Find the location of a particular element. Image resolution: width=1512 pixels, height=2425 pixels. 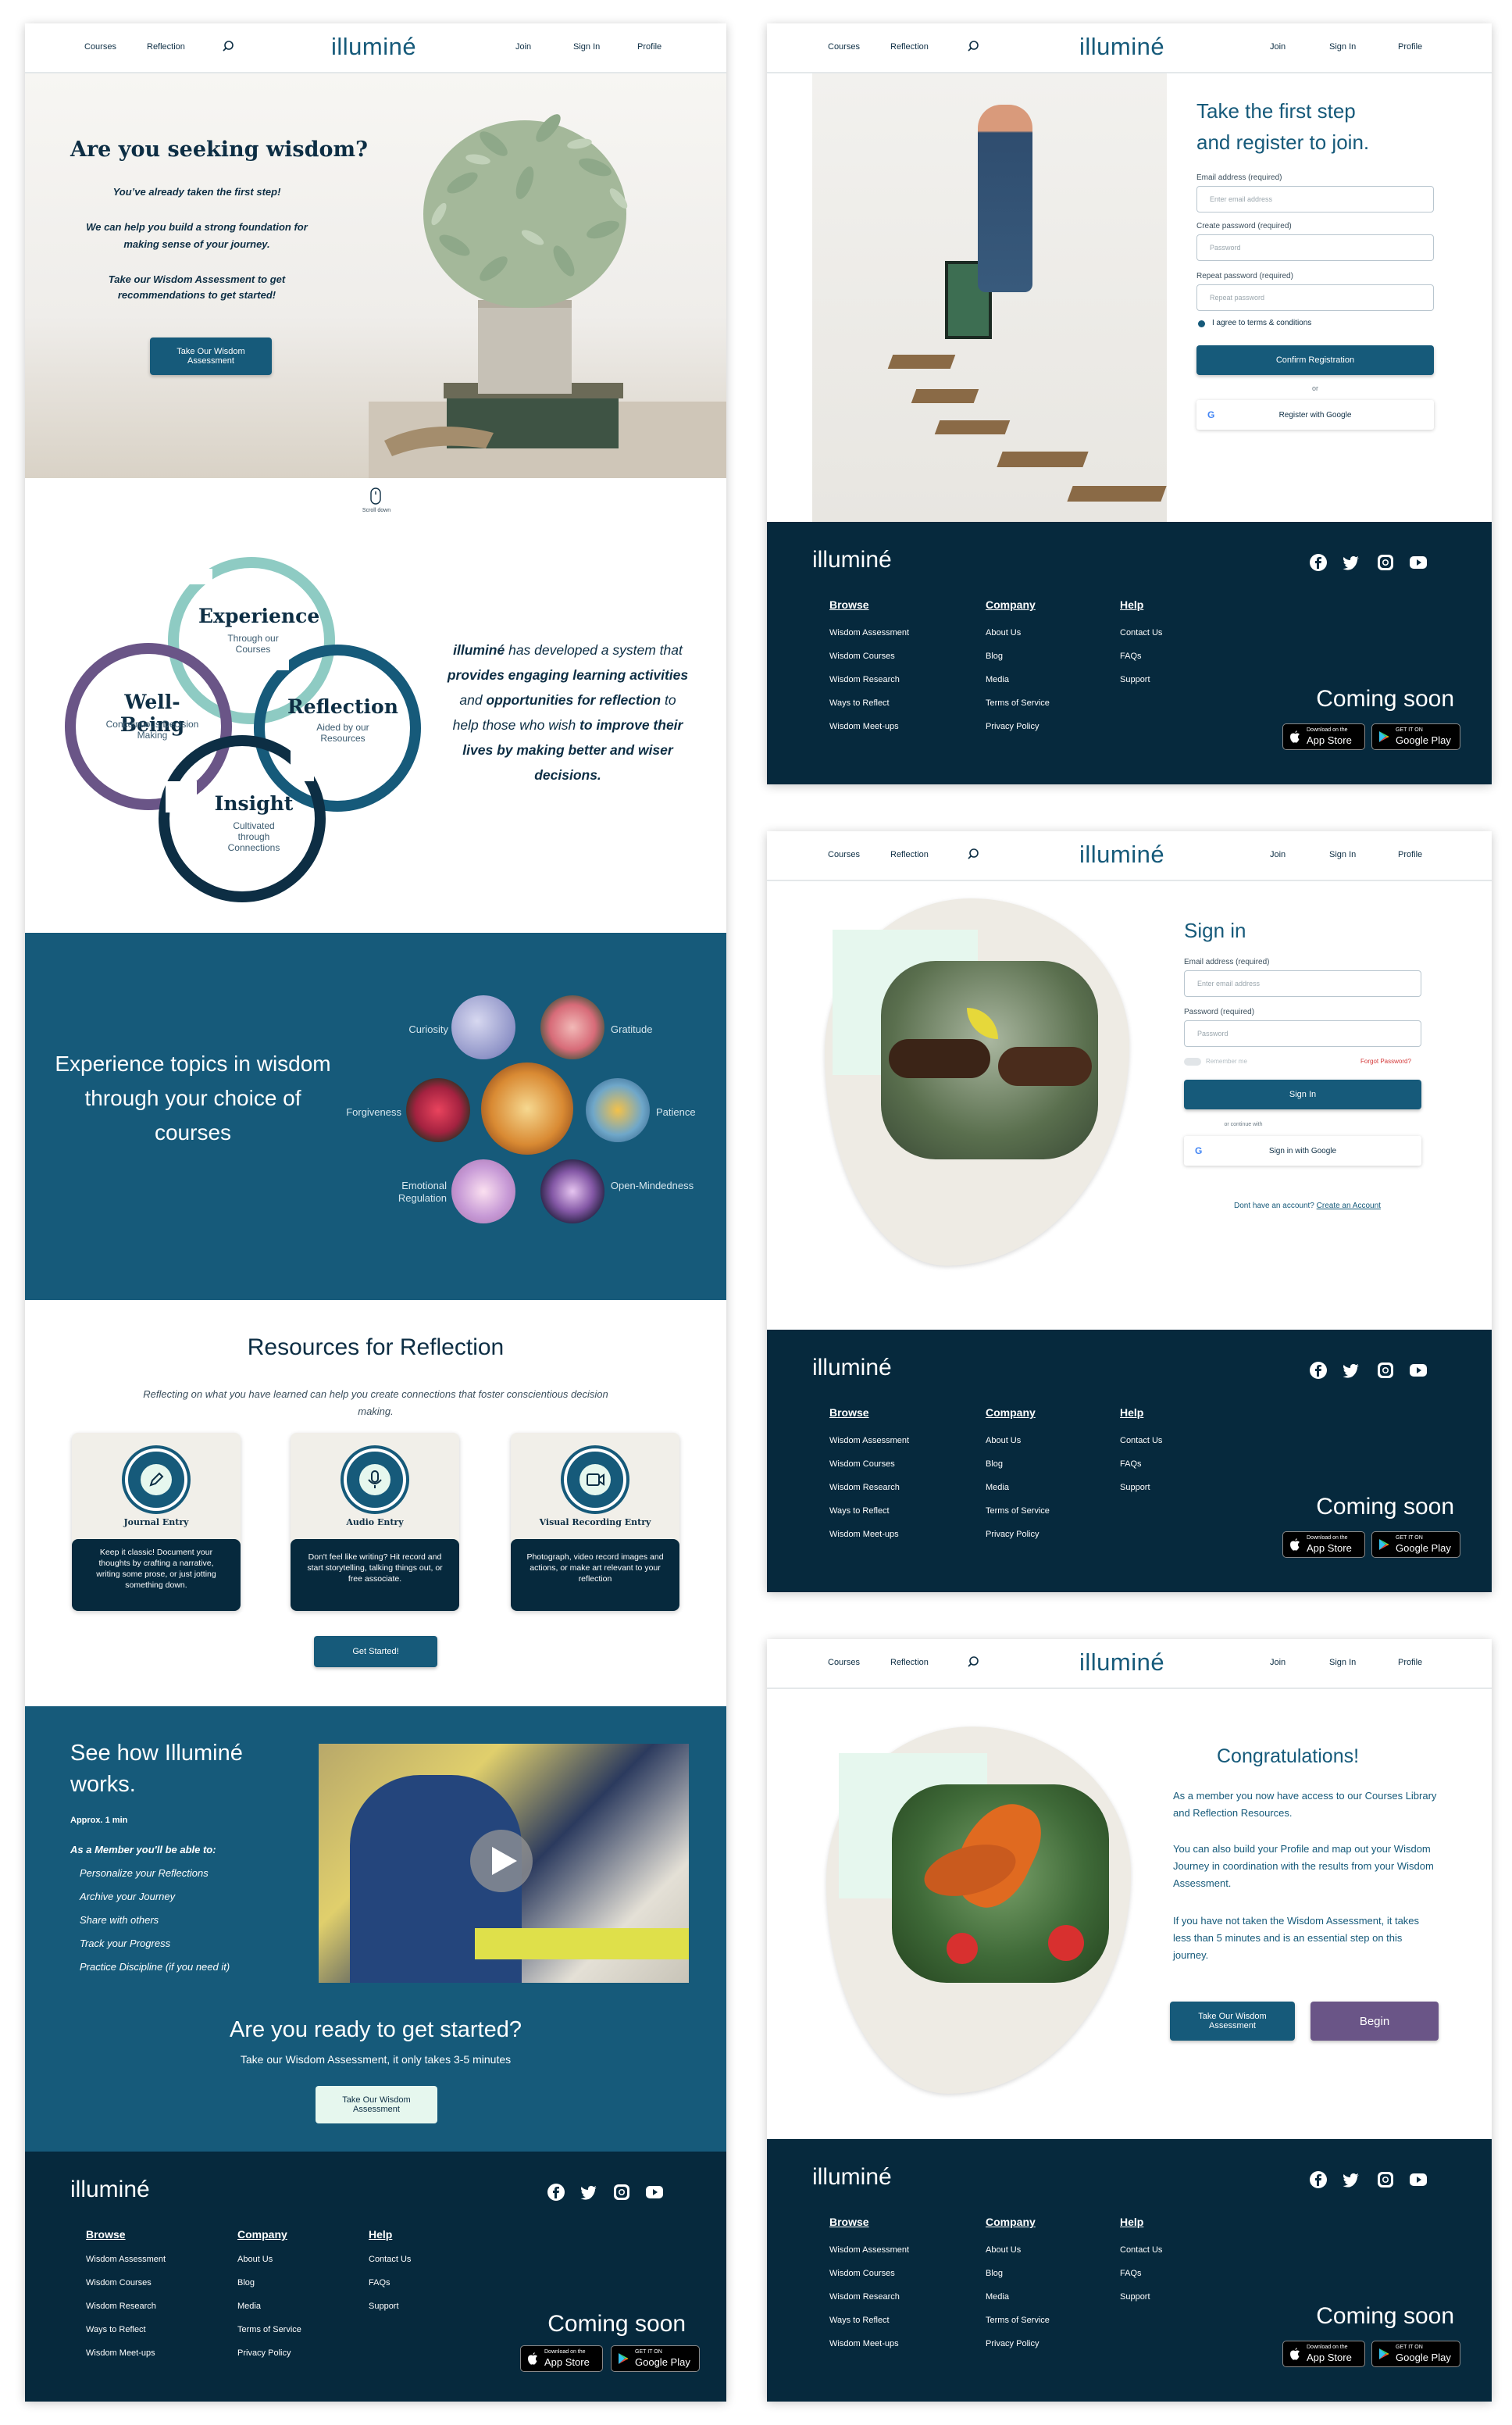

how-video is located at coordinates (504, 1864).